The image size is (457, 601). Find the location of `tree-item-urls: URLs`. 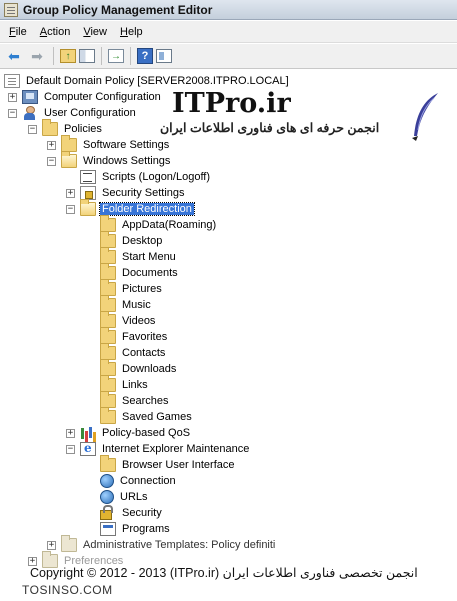

tree-item-urls: URLs is located at coordinates (125, 497).